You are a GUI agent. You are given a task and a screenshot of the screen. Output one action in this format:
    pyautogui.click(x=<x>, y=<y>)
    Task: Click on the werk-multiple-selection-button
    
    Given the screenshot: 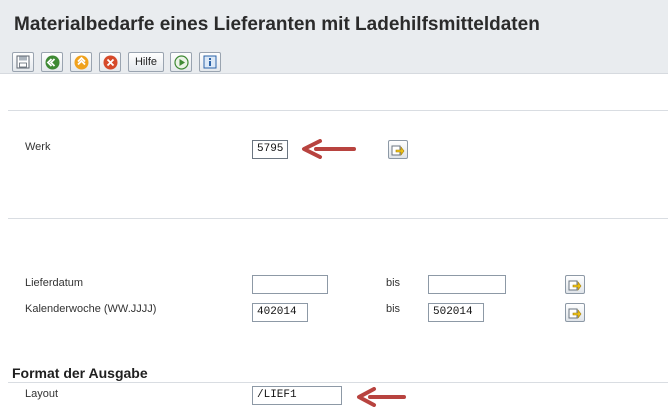 What is the action you would take?
    pyautogui.click(x=398, y=149)
    